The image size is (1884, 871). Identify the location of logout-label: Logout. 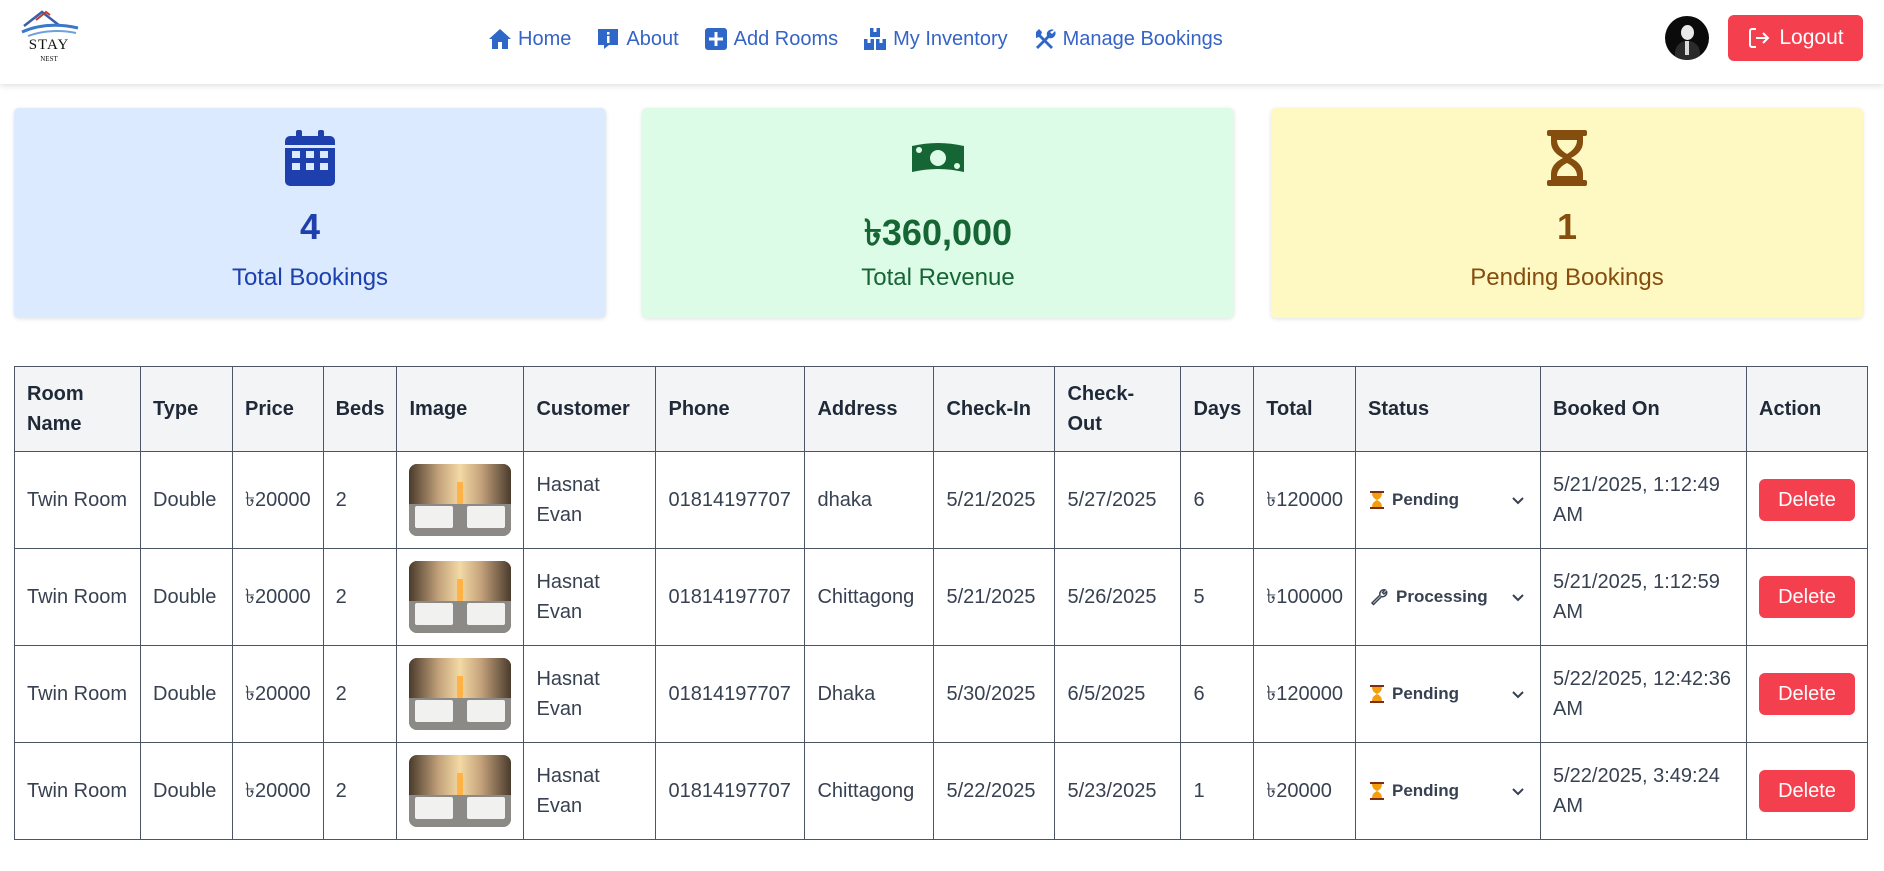
(1811, 37).